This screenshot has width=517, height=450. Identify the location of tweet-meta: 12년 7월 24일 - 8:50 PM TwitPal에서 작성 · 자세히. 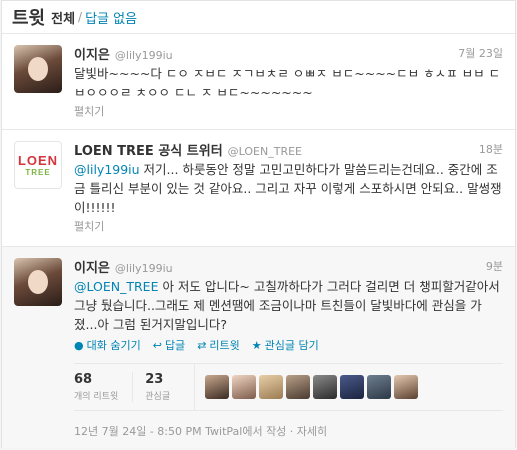
(201, 431).